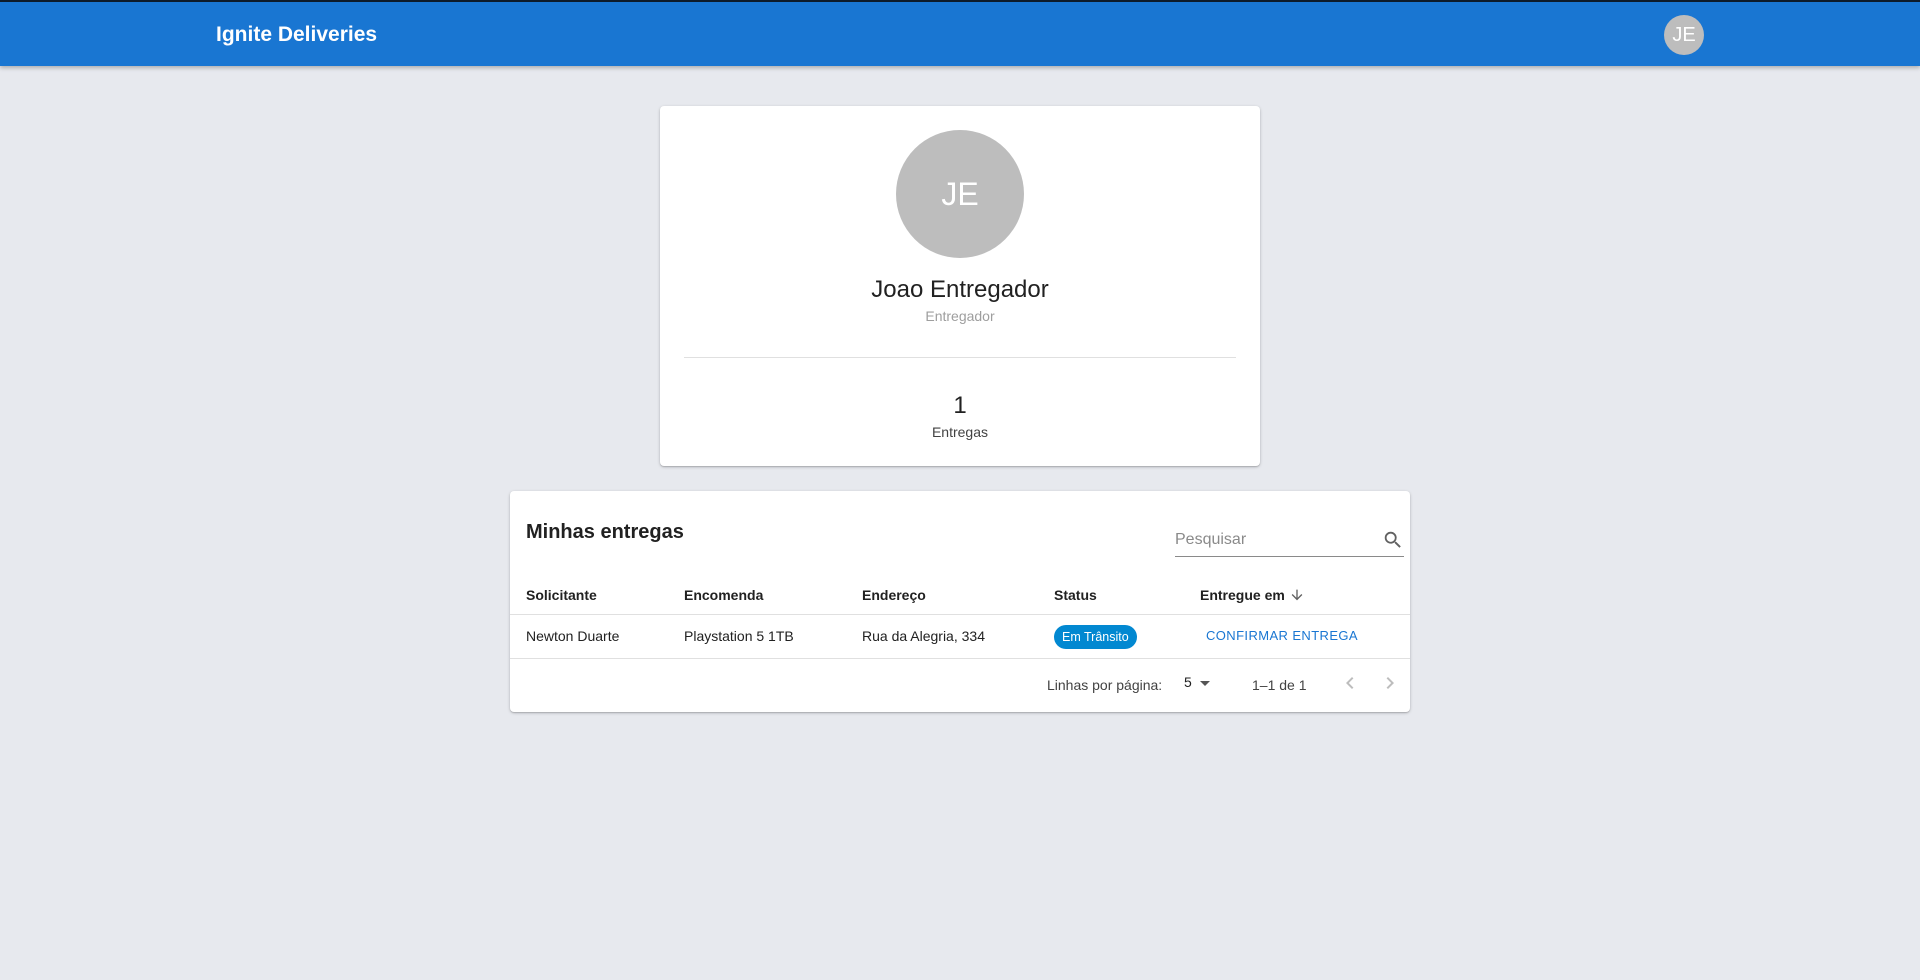 This screenshot has height=980, width=1920. Describe the element at coordinates (1272, 540) in the screenshot. I see `search-input` at that location.